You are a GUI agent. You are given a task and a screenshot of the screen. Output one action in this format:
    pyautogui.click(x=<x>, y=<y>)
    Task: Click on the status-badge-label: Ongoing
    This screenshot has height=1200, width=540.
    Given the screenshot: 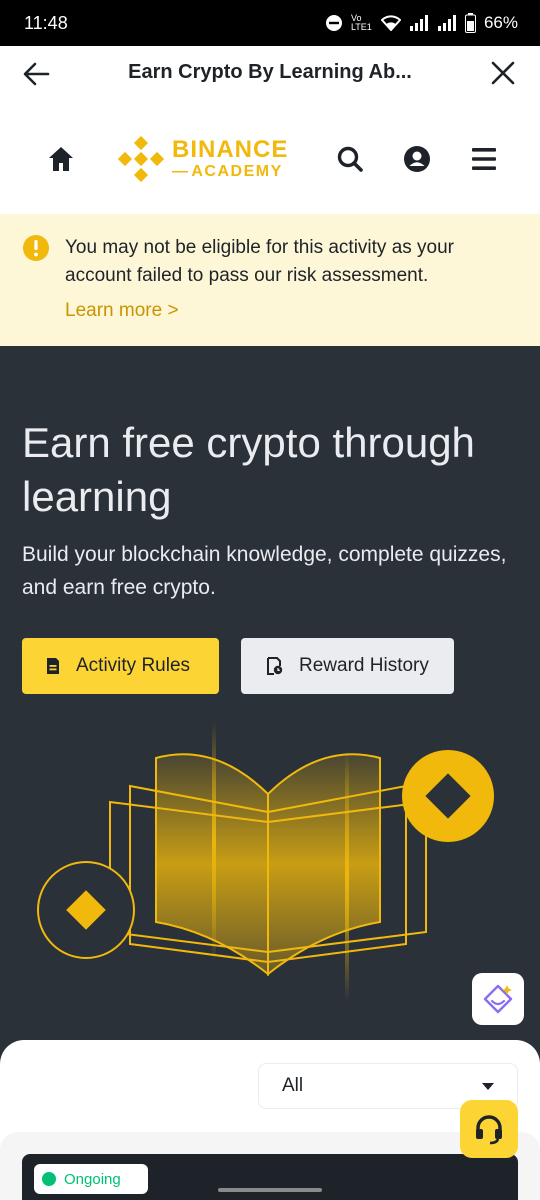 What is the action you would take?
    pyautogui.click(x=92, y=1179)
    